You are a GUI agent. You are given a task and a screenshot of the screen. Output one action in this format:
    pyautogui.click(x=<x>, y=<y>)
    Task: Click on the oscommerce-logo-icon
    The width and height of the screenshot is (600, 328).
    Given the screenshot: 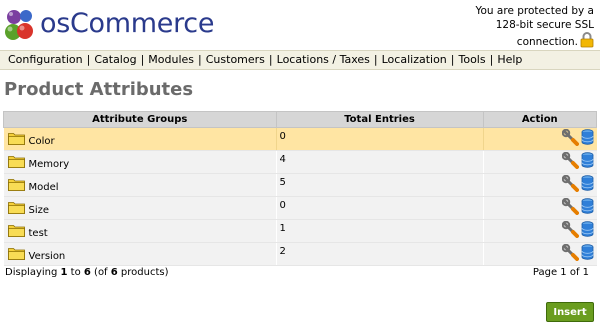 What is the action you would take?
    pyautogui.click(x=19, y=25)
    